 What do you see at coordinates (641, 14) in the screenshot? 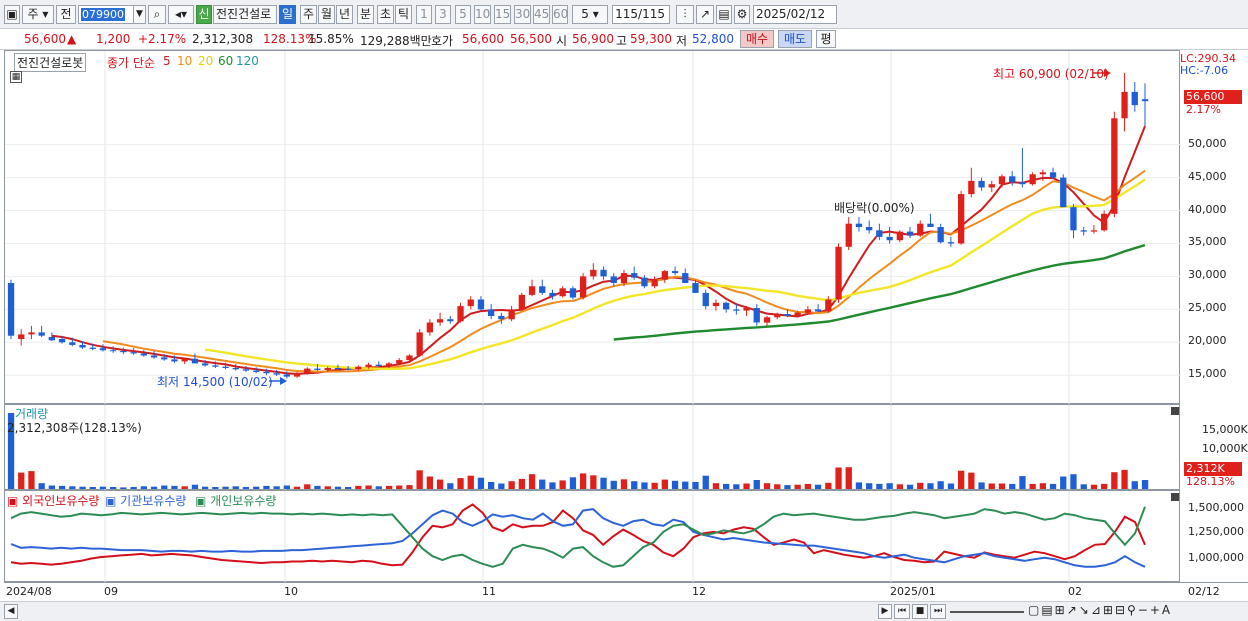
I see `count-field: 115/115` at bounding box center [641, 14].